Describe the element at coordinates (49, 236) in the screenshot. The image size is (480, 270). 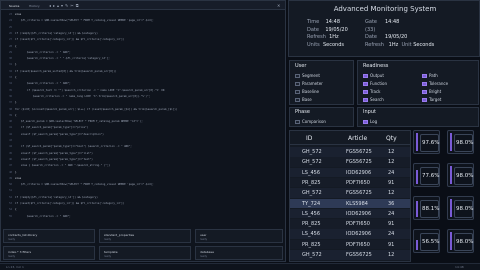
I see `bottom-panel-1: contacts_list.library ready` at that location.